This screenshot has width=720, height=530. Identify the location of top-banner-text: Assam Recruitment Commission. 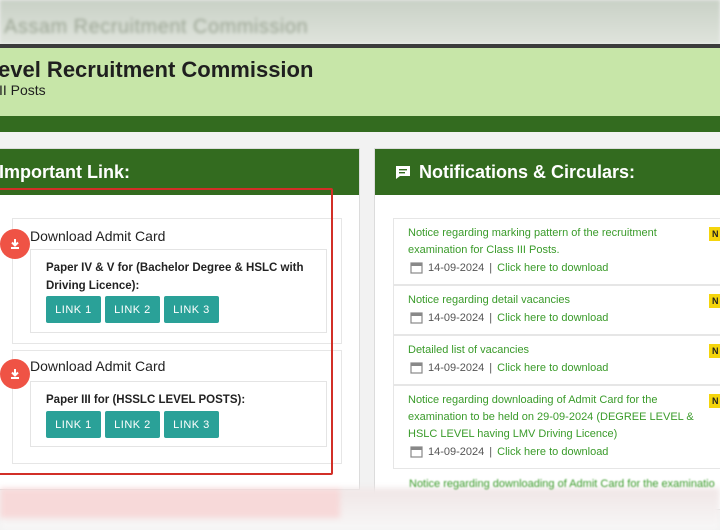
(156, 27).